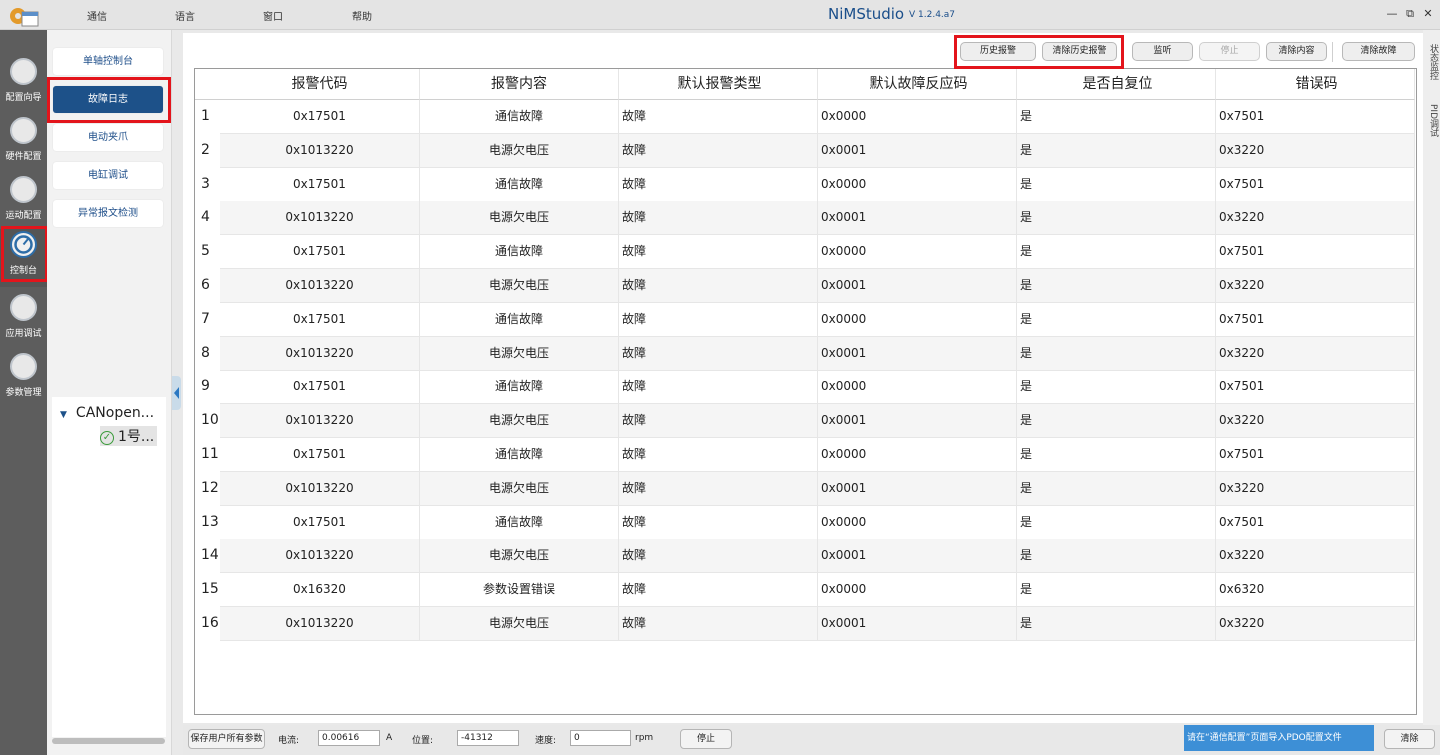 The height and width of the screenshot is (755, 1440). I want to click on sidebar-item-config-wizard: 配置向导, so click(23, 85).